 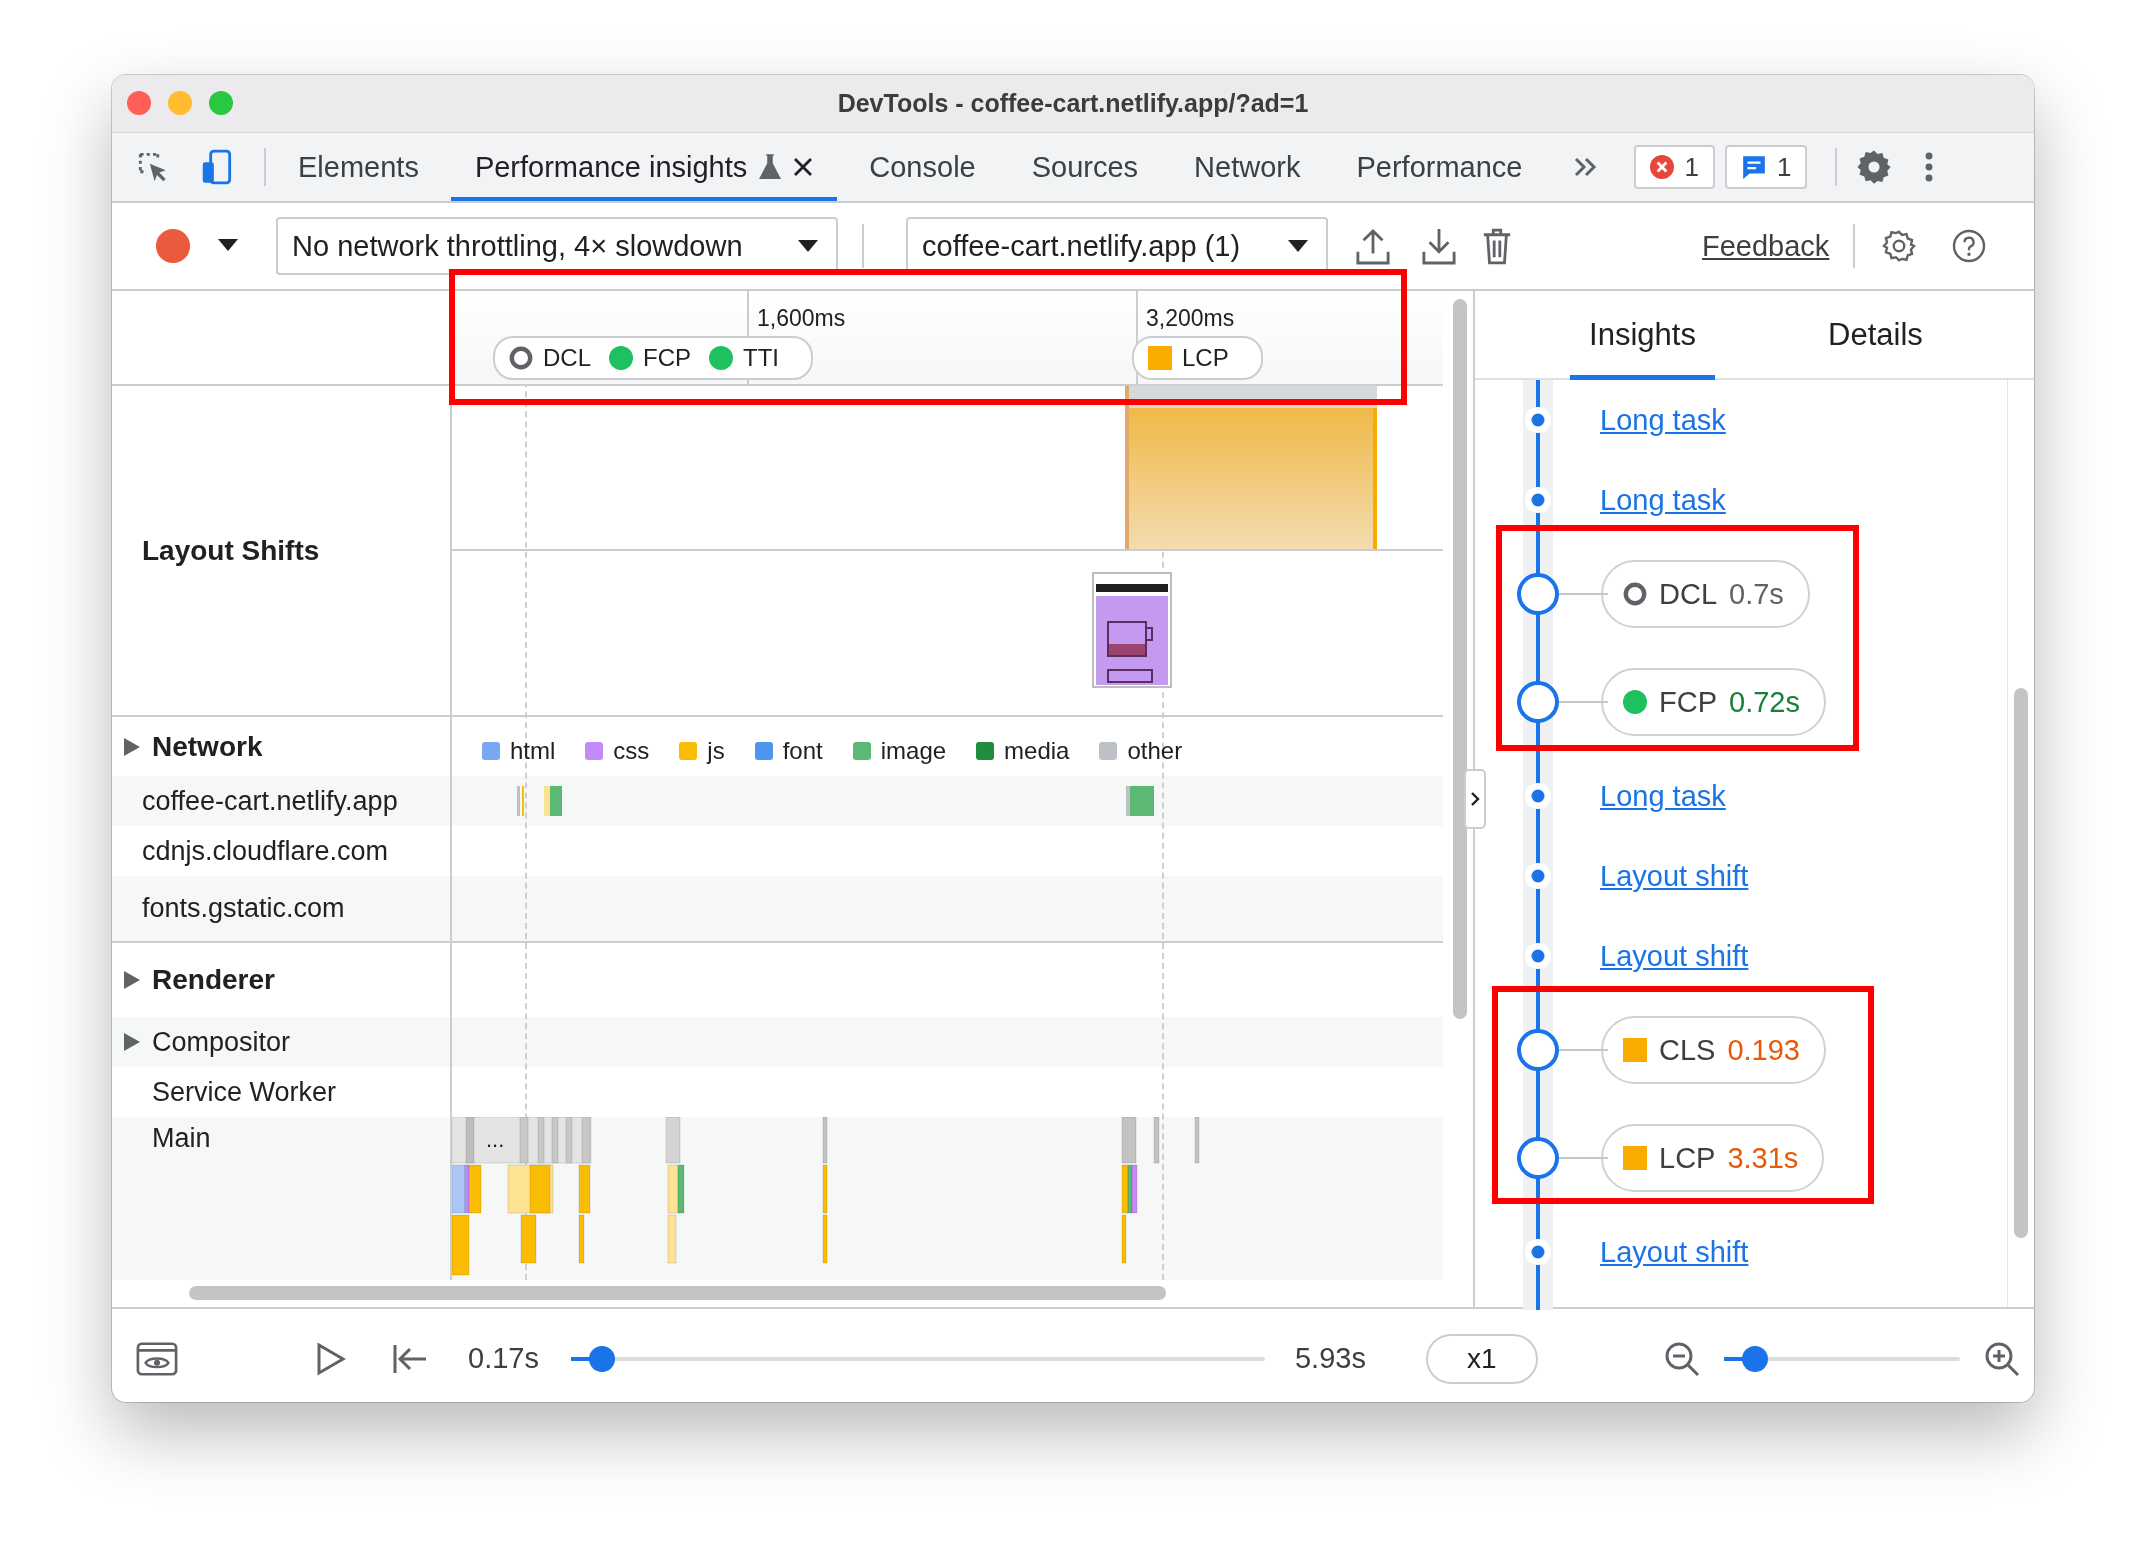 I want to click on track-label: Network, so click(x=207, y=746).